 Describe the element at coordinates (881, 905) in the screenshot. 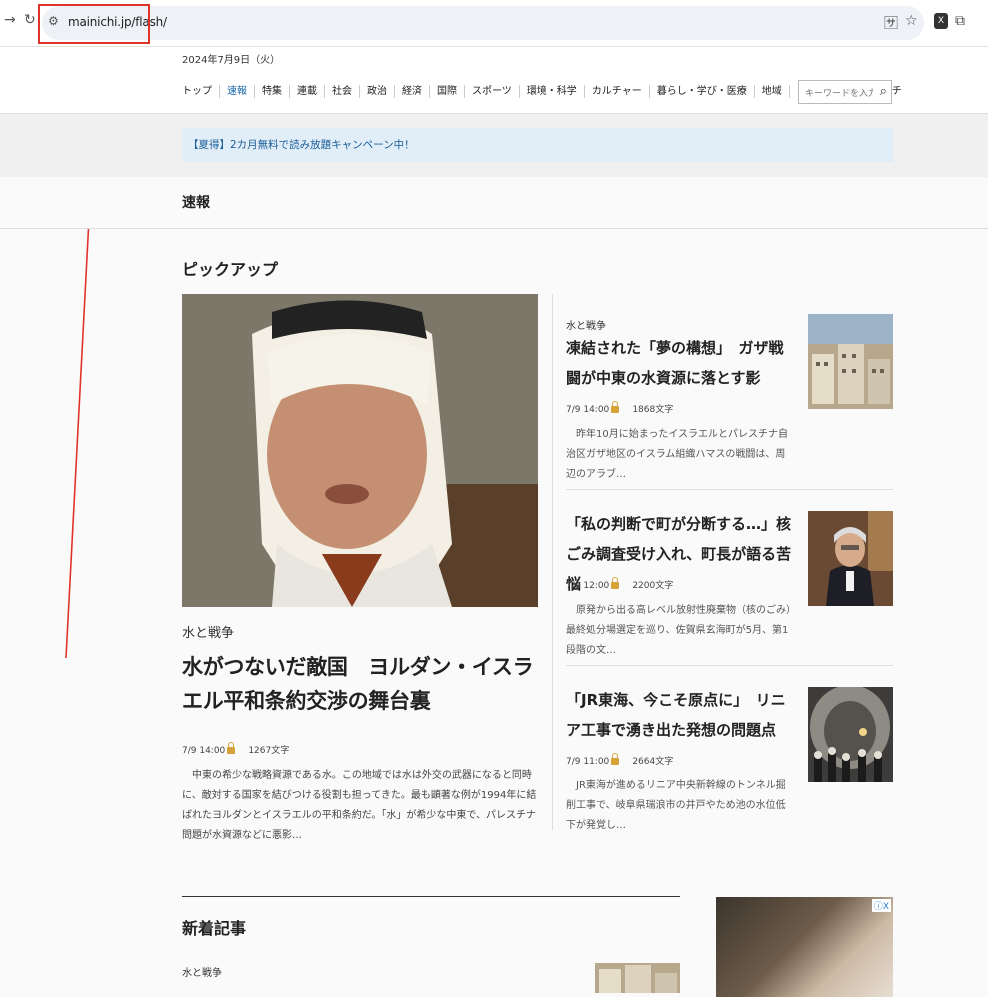

I see `ad-choices-icon: ⓘX` at that location.